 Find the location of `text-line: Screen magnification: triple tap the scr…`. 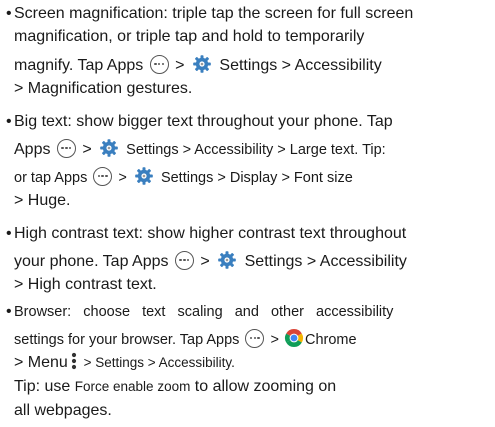

text-line: Screen magnification: triple tap the scr… is located at coordinates (214, 13).